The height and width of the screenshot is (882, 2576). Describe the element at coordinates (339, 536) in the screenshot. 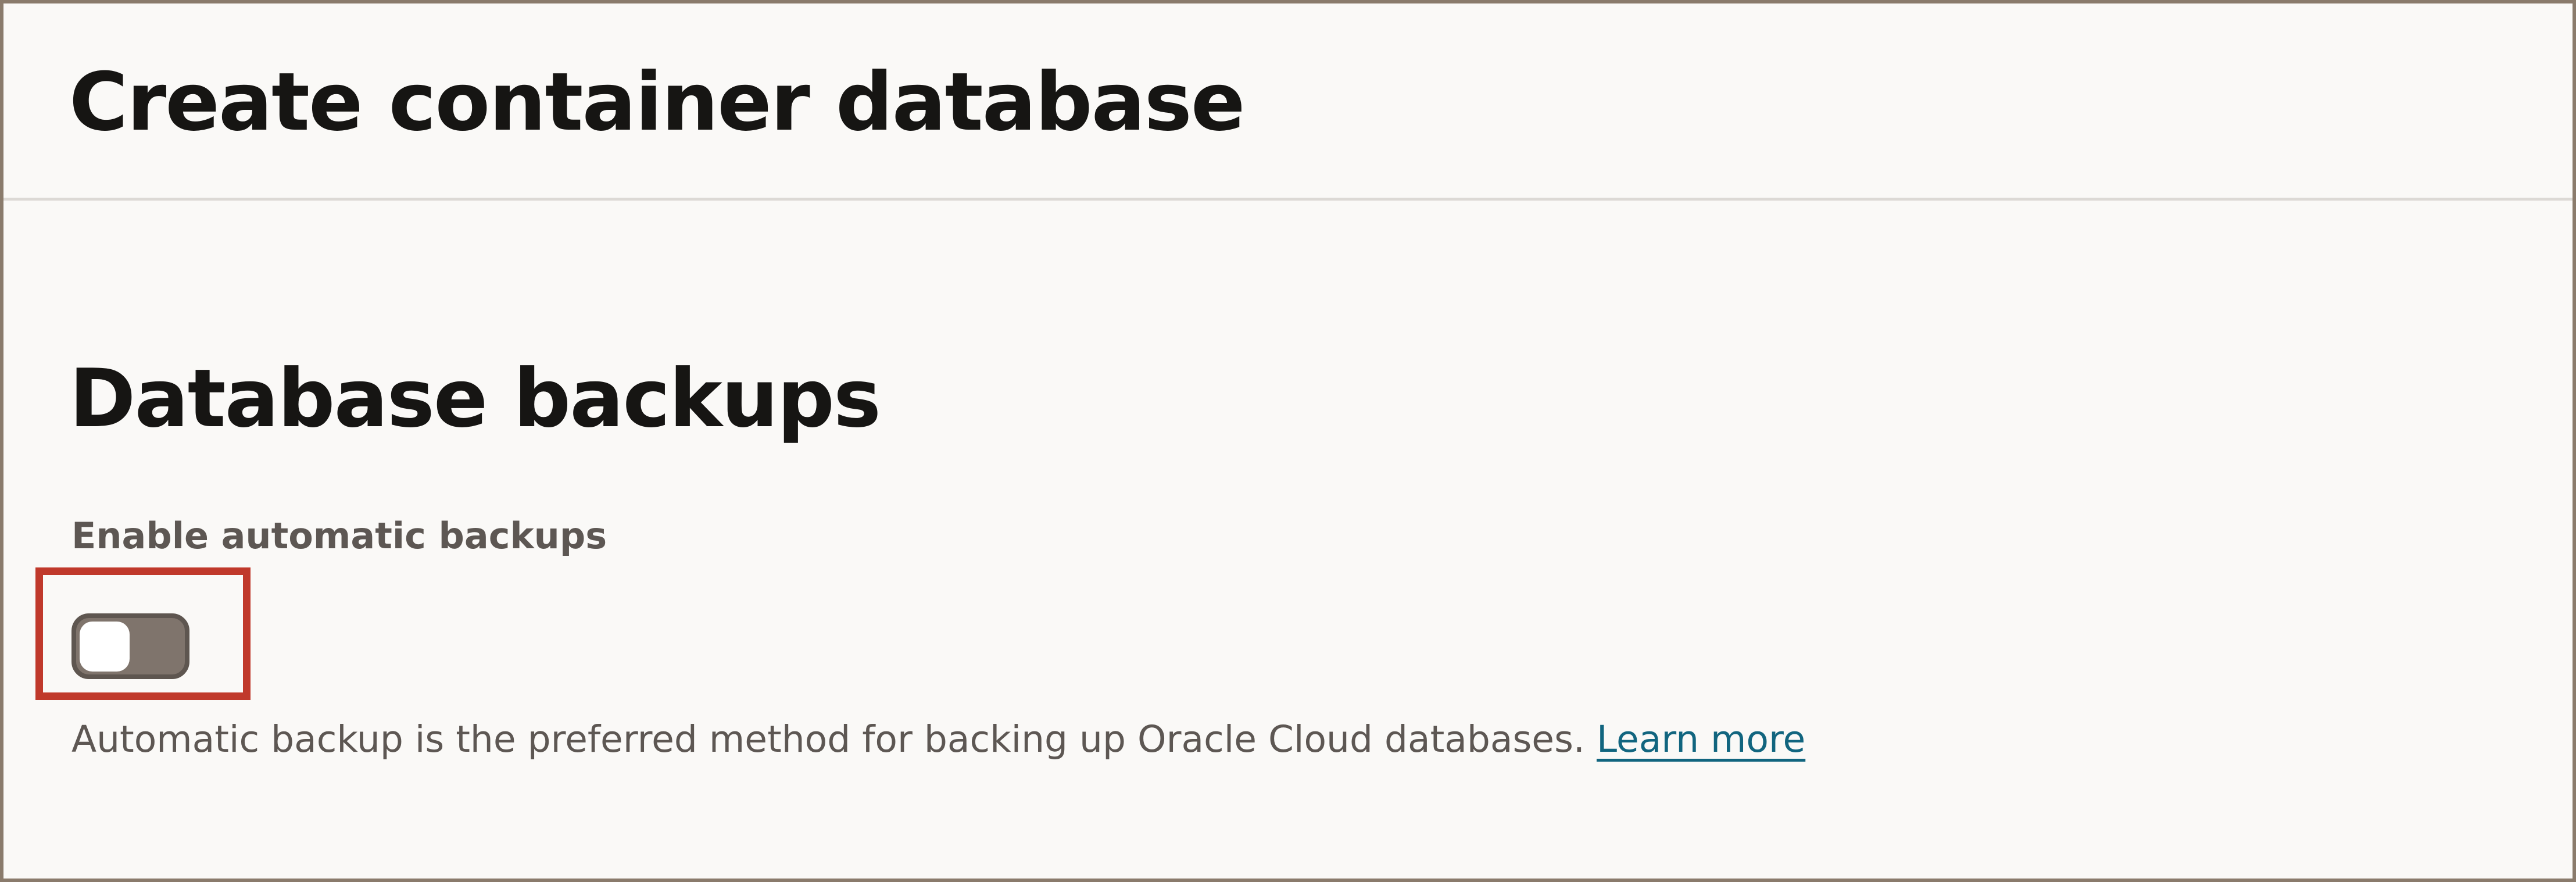

I see `backup-toggle-label: Enable automatic backups` at that location.